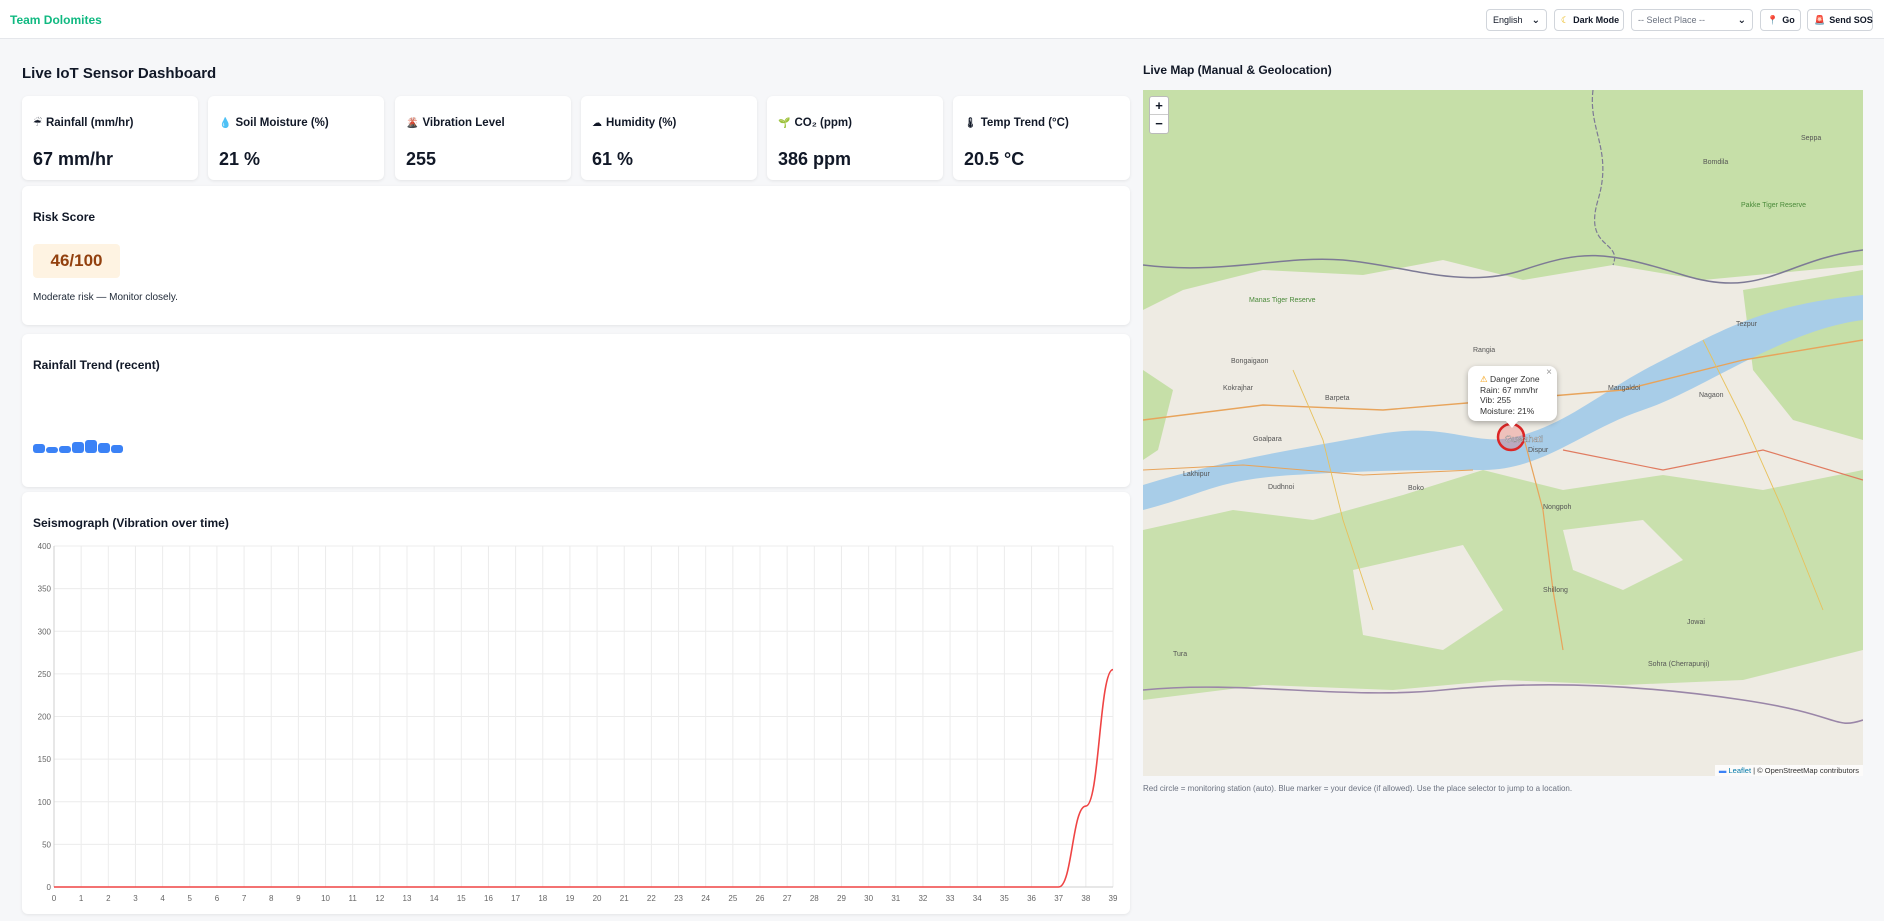 This screenshot has width=1884, height=921. Describe the element at coordinates (1565, 19) in the screenshot. I see `moon-icon: ☾` at that location.